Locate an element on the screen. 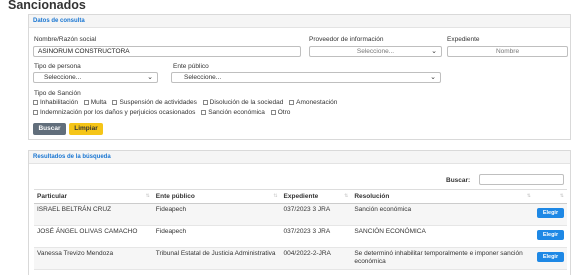 The width and height of the screenshot is (583, 275). page-title: Sancionados is located at coordinates (47, 6).